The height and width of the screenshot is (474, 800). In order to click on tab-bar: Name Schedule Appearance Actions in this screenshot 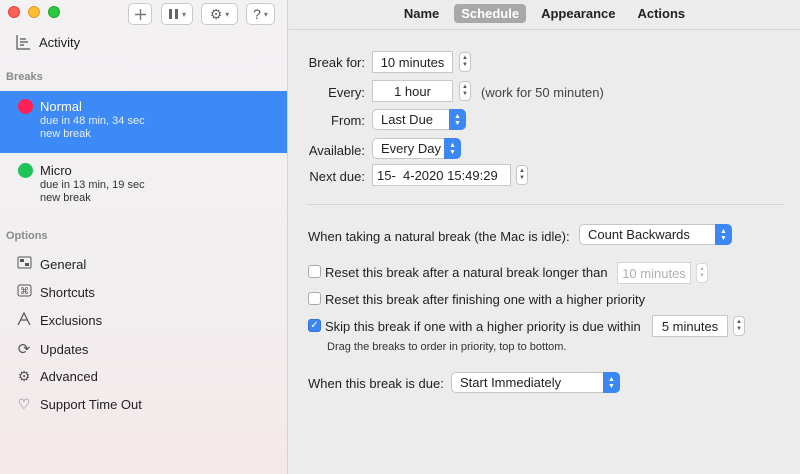, I will do `click(544, 13)`.